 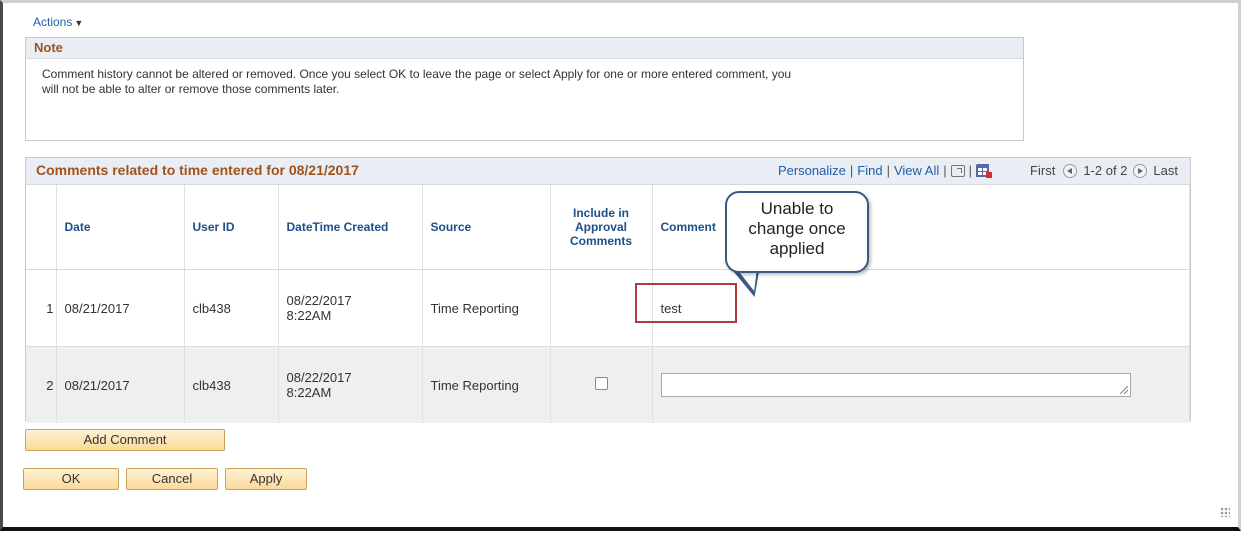 I want to click on row-range: 1-2 of 2, so click(x=1105, y=170).